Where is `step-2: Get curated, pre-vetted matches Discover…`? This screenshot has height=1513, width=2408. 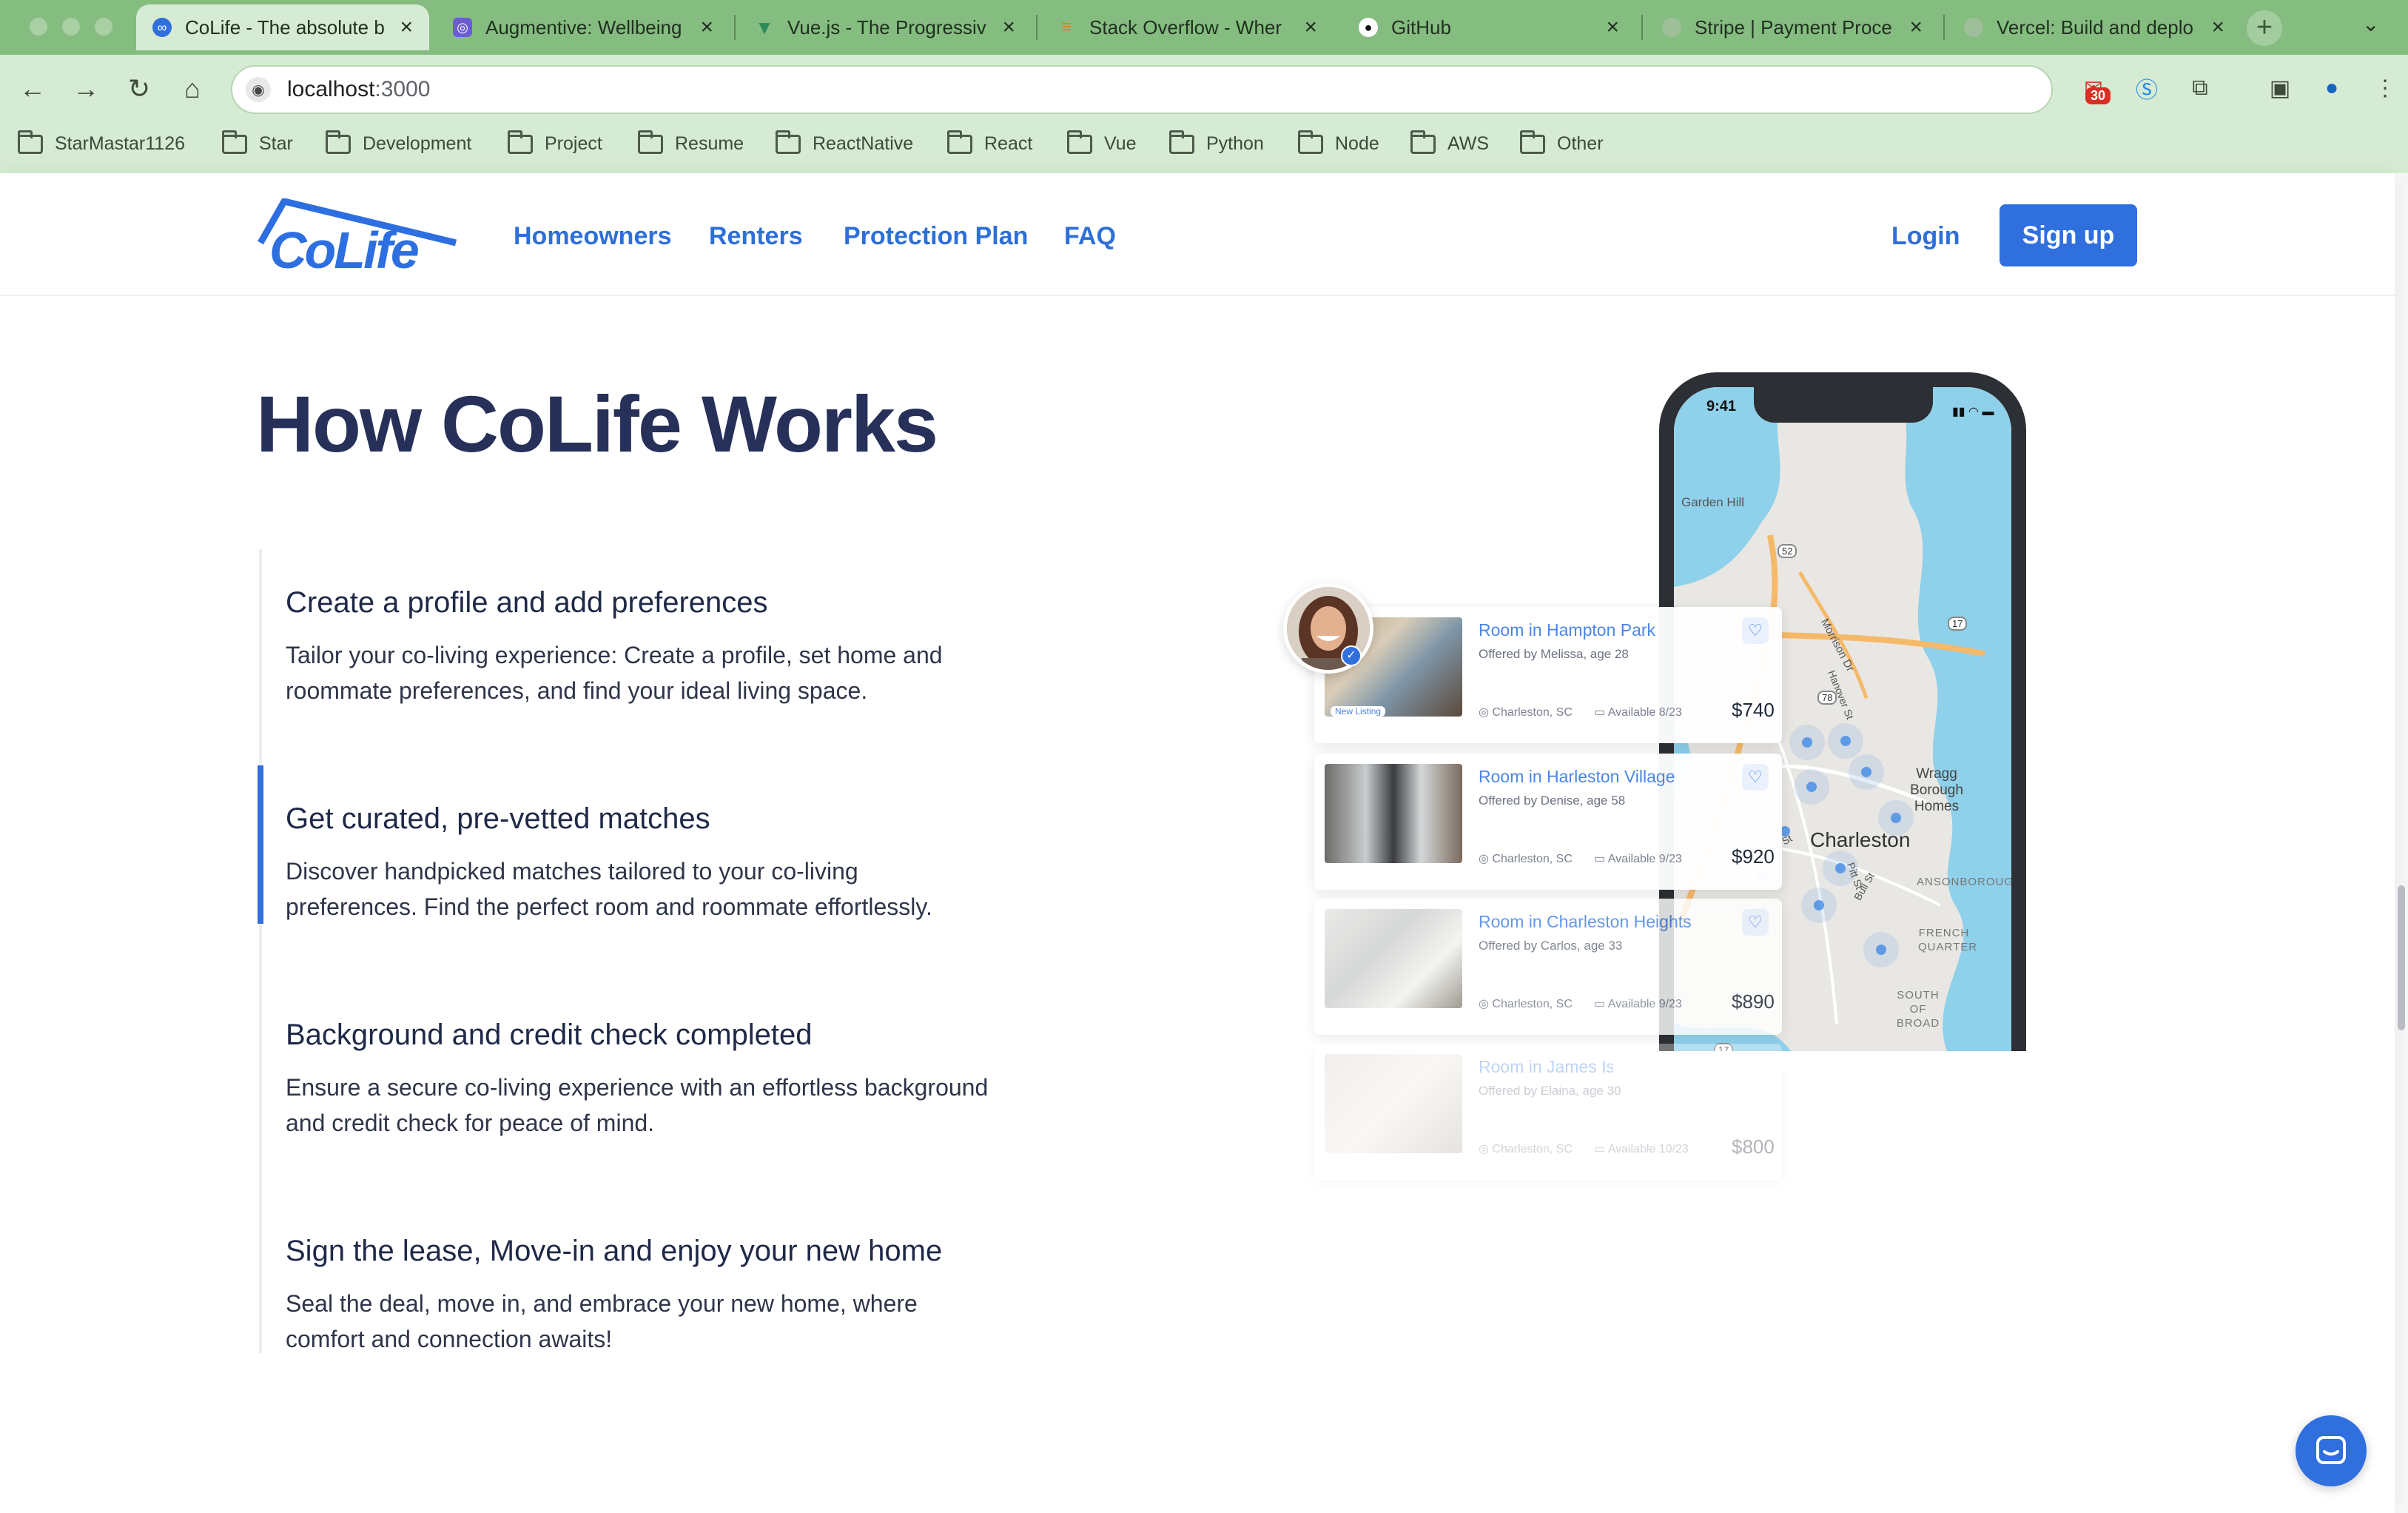
step-2: Get curated, pre-vetted matches Discover… is located at coordinates (641, 863).